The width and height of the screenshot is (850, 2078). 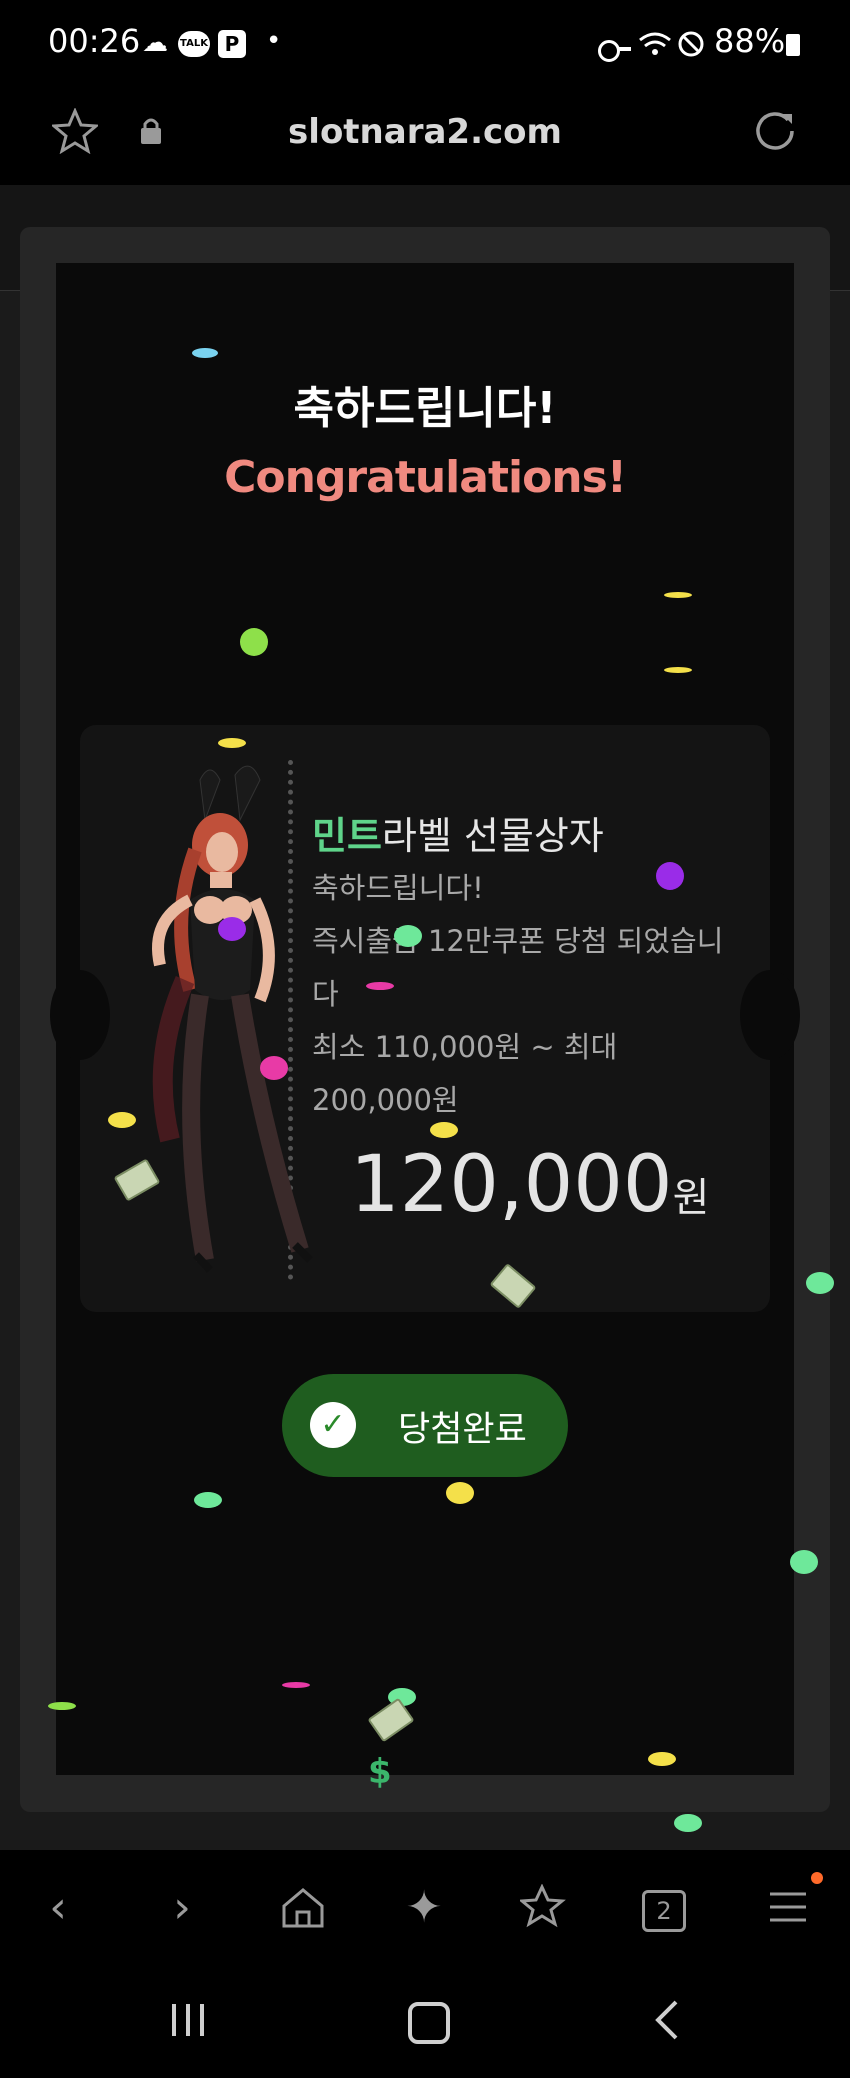 I want to click on key-icon, so click(x=609, y=51).